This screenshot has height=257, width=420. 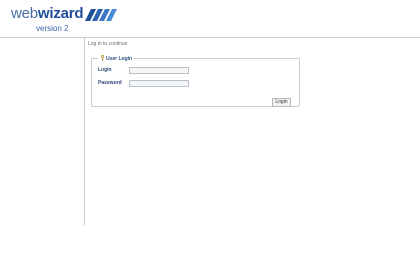 What do you see at coordinates (195, 81) in the screenshot?
I see `user-login-box: User Login Login Password Login` at bounding box center [195, 81].